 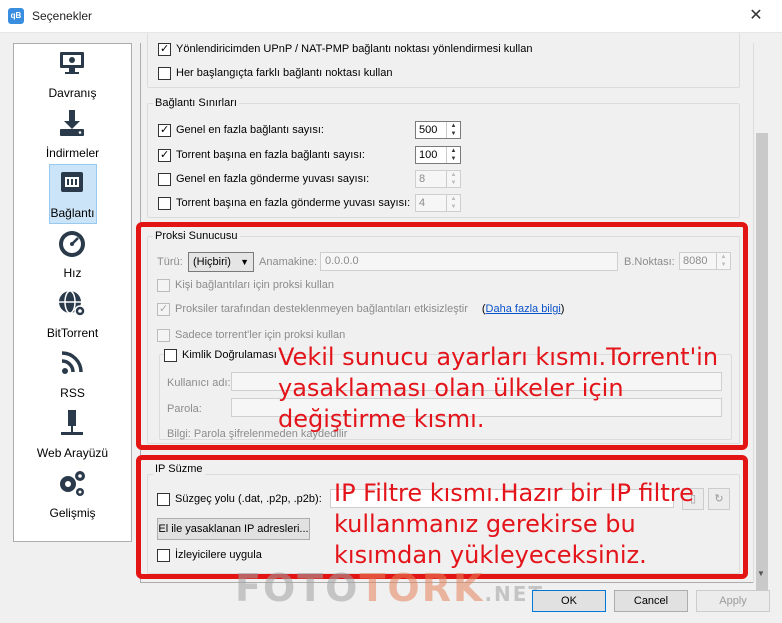 What do you see at coordinates (72, 213) in the screenshot?
I see `sidebar-item-label: Bağlantı` at bounding box center [72, 213].